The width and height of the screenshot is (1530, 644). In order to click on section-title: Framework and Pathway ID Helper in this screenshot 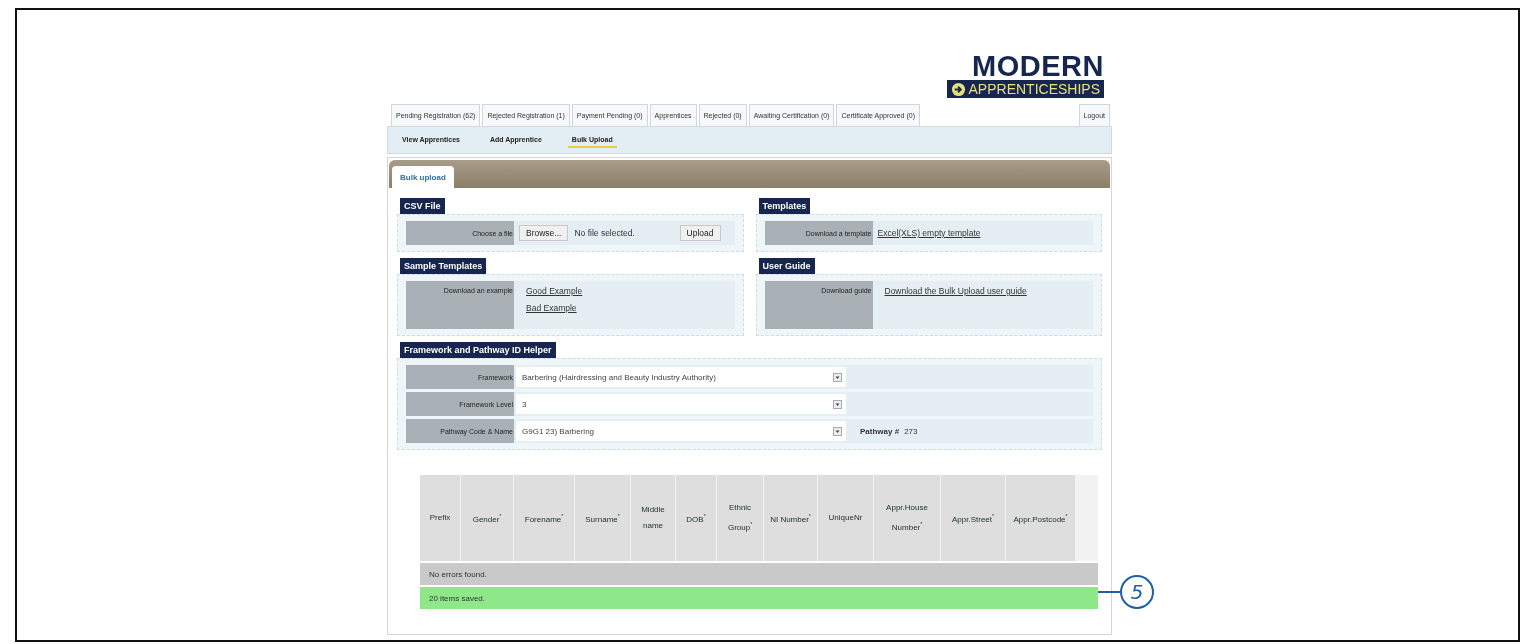, I will do `click(478, 350)`.